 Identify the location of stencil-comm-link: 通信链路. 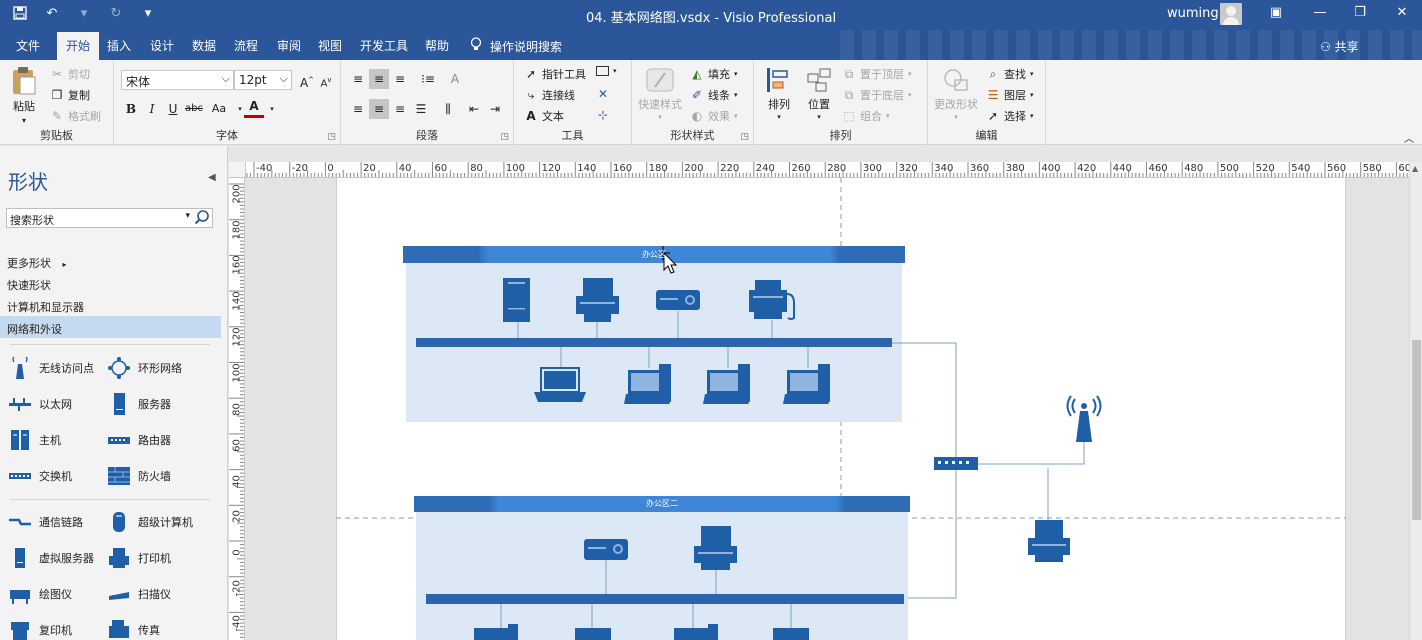
(46, 522).